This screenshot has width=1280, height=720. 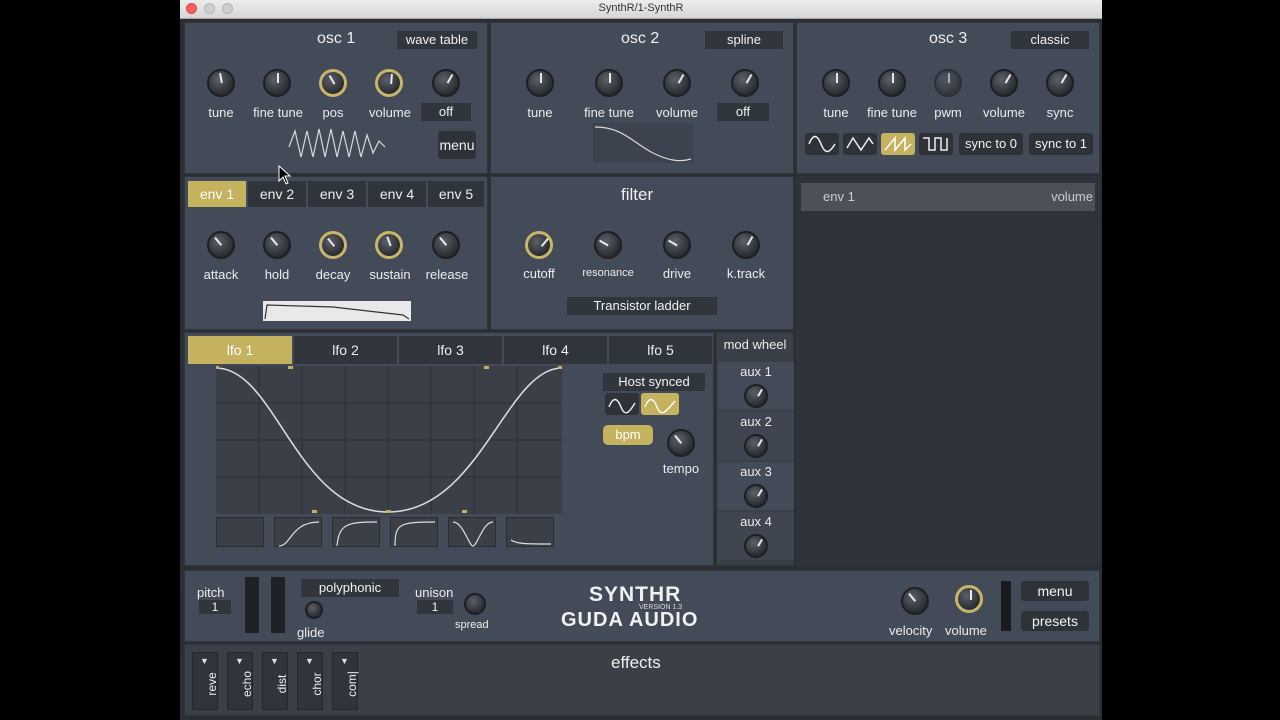 What do you see at coordinates (277, 245) in the screenshot?
I see `hold-knob` at bounding box center [277, 245].